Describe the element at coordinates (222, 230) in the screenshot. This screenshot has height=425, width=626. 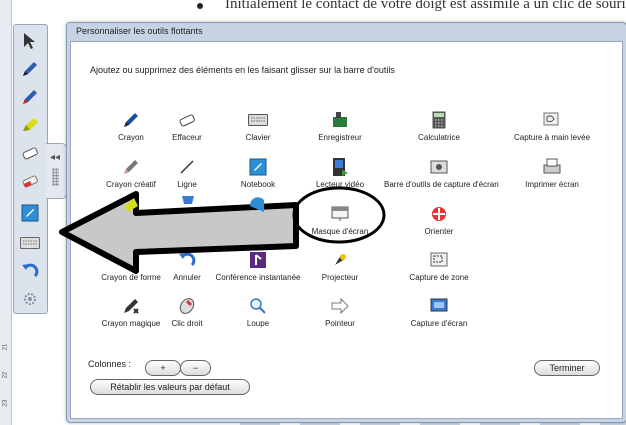
I see `annotation-overlay` at that location.